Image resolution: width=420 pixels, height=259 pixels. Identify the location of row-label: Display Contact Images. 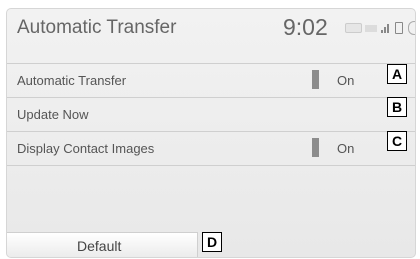
(86, 148).